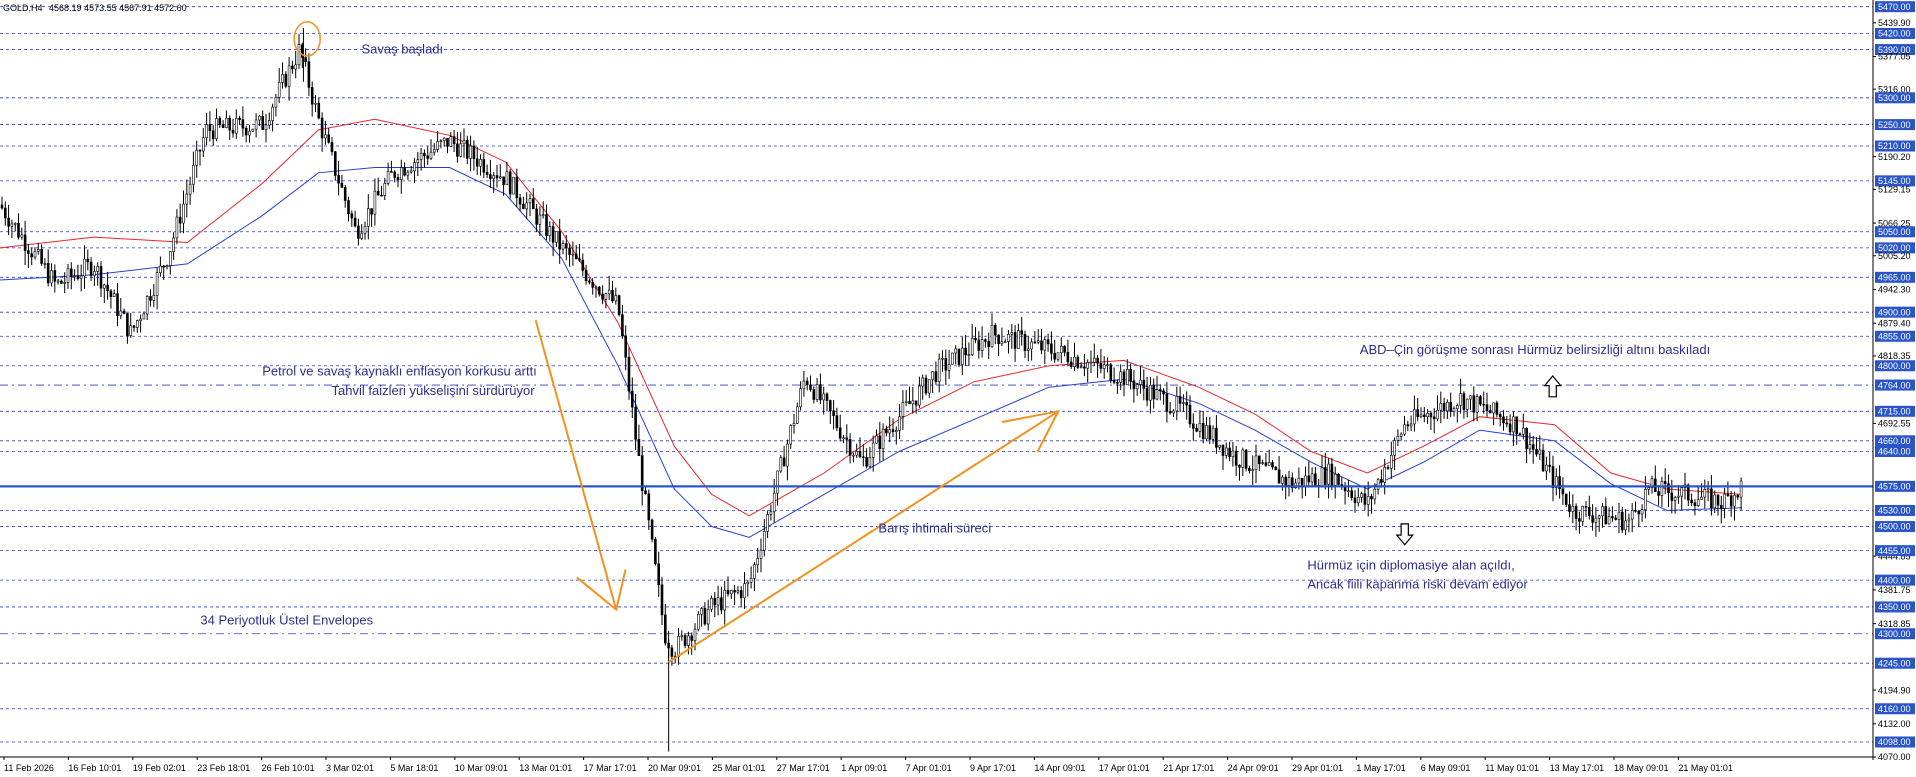 This screenshot has width=1916, height=777. Describe the element at coordinates (1894, 366) in the screenshot. I see `price-label: 4800.00` at that location.